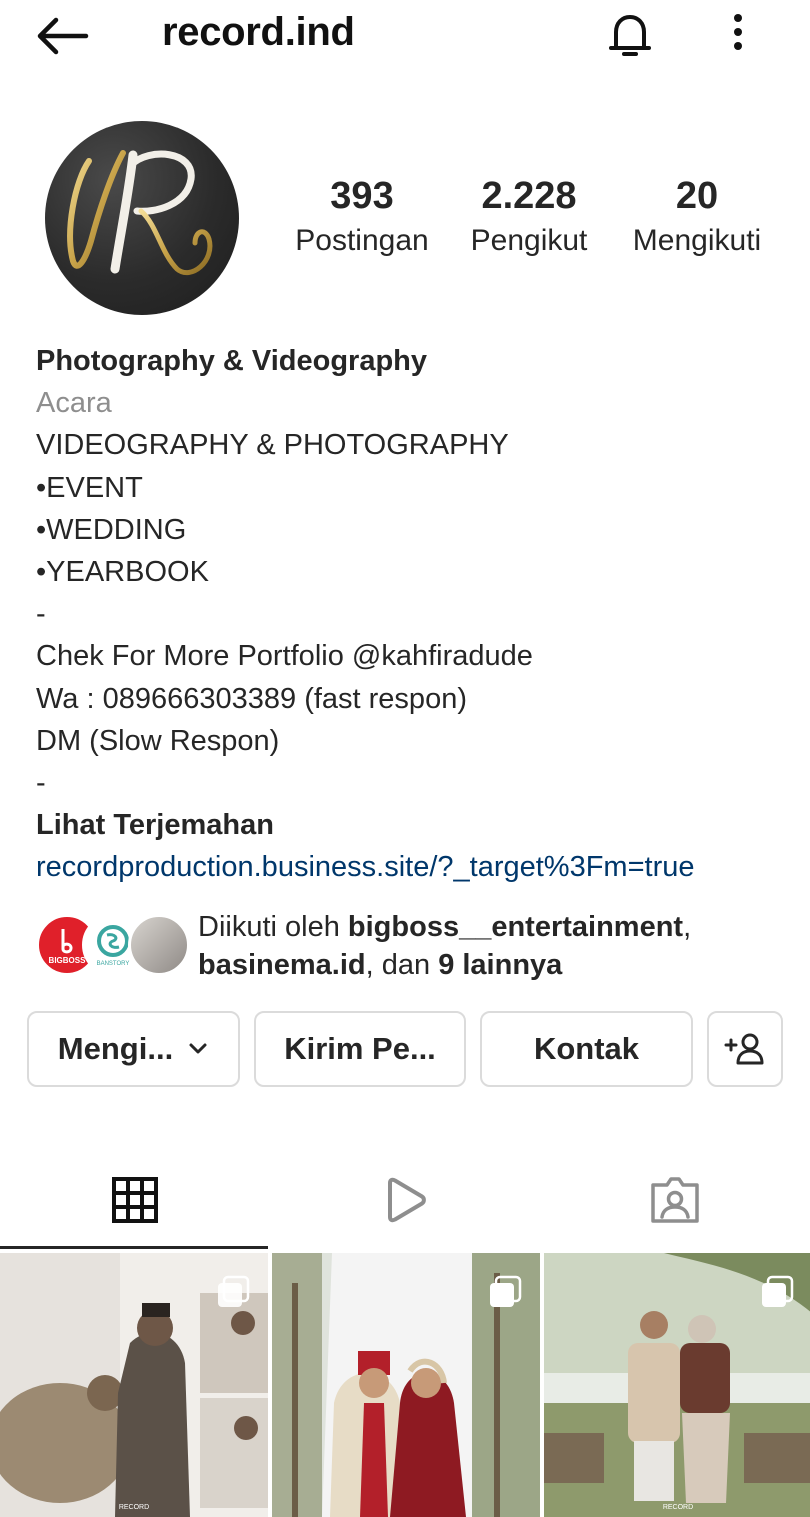  I want to click on contact-button: Kontak, so click(586, 1049).